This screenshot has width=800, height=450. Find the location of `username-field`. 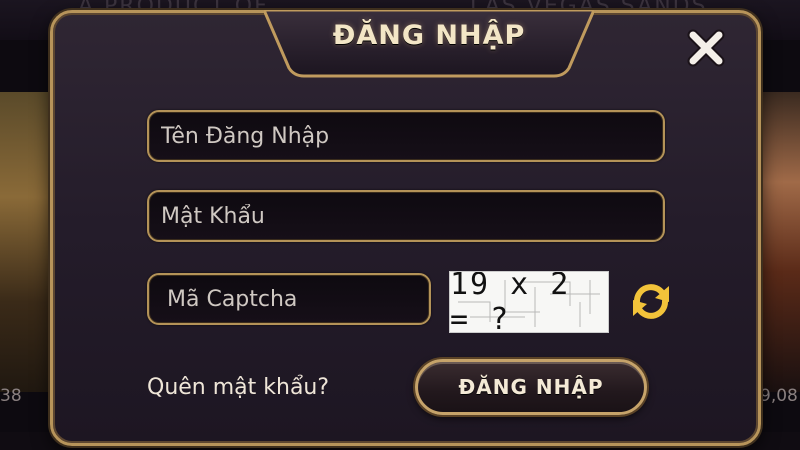

username-field is located at coordinates (406, 136).